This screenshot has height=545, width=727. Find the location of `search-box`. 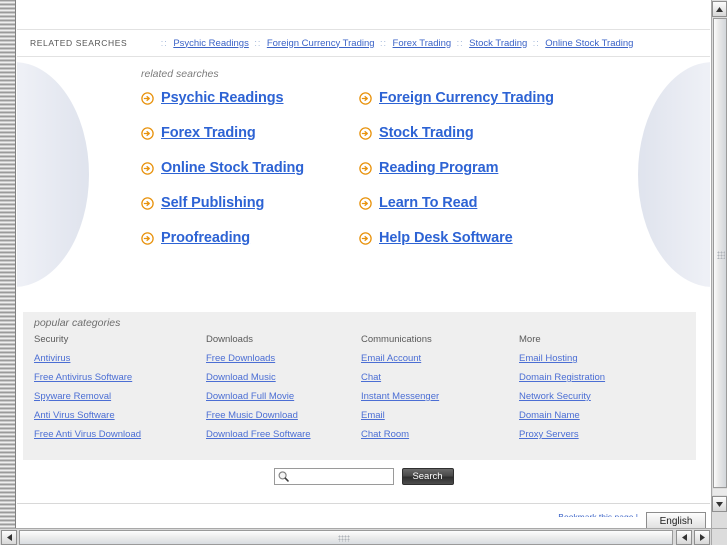

search-box is located at coordinates (349, 476).